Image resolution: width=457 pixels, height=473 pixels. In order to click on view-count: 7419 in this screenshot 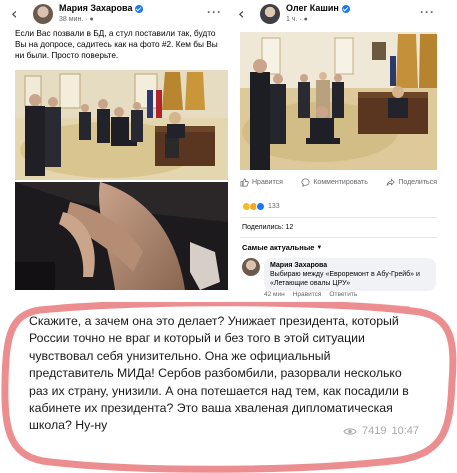, I will do `click(374, 431)`.